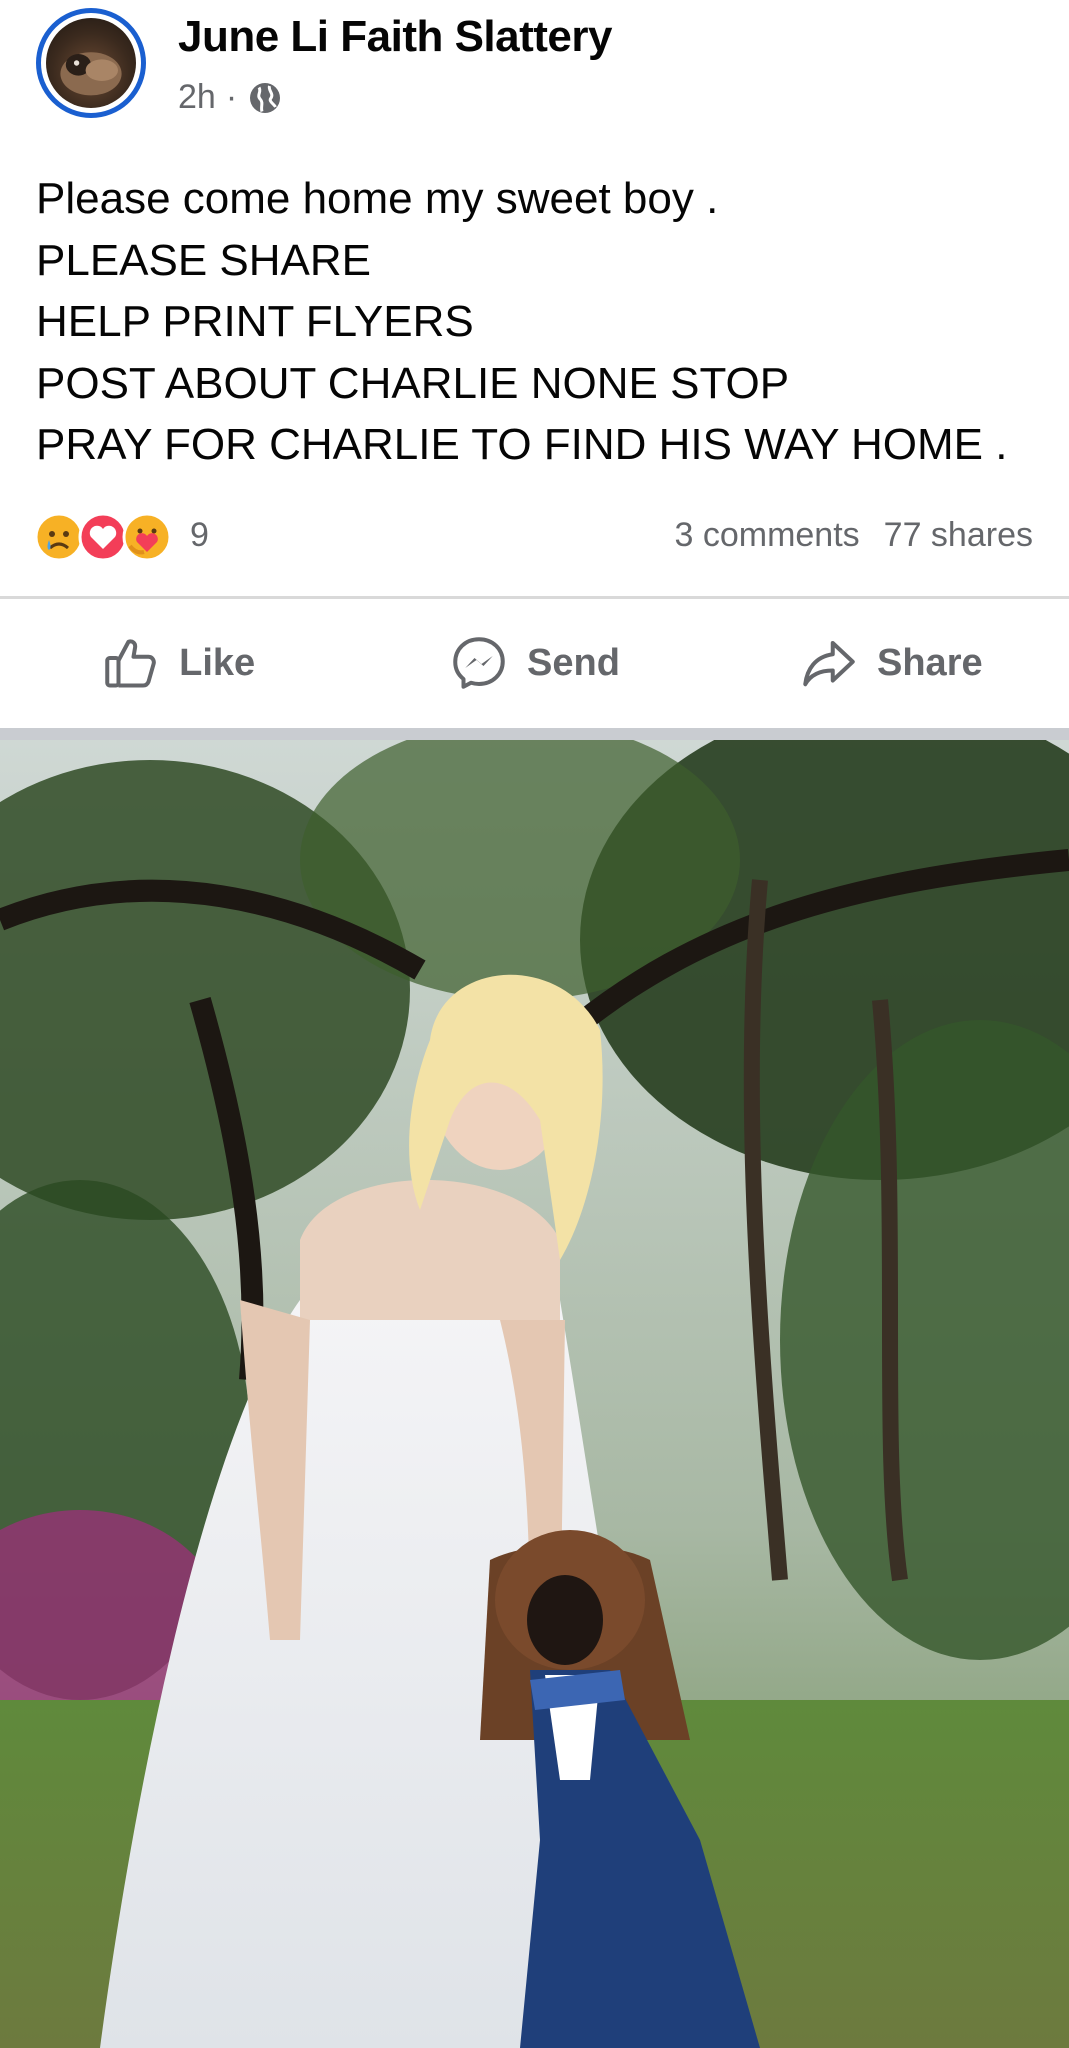 This screenshot has height=2048, width=1069. I want to click on avatar-image, so click(91, 63).